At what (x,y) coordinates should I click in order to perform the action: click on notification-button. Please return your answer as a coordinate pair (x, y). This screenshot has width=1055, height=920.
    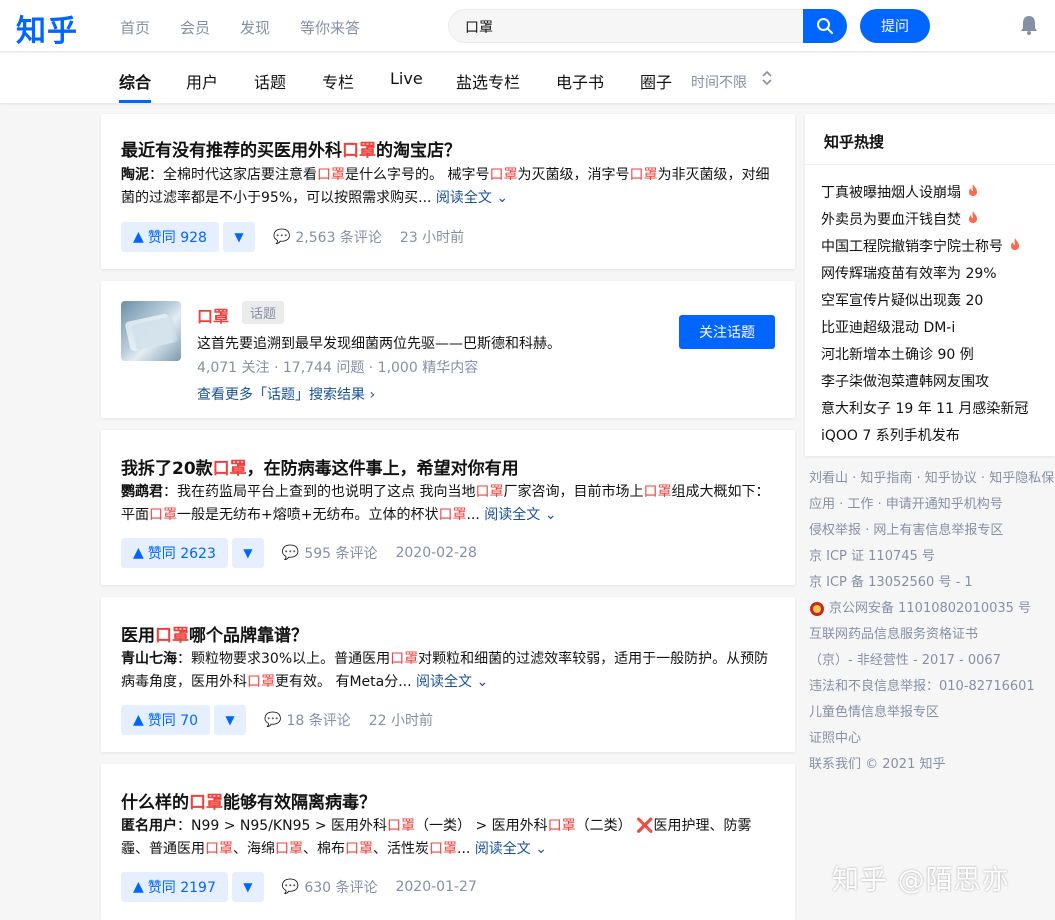
    Looking at the image, I should click on (1029, 27).